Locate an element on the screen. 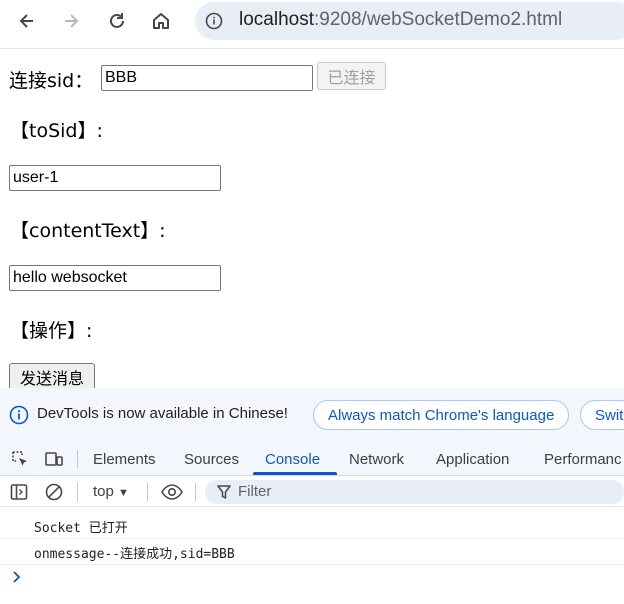 Image resolution: width=624 pixels, height=604 pixels. tab-sources: Sources is located at coordinates (211, 459).